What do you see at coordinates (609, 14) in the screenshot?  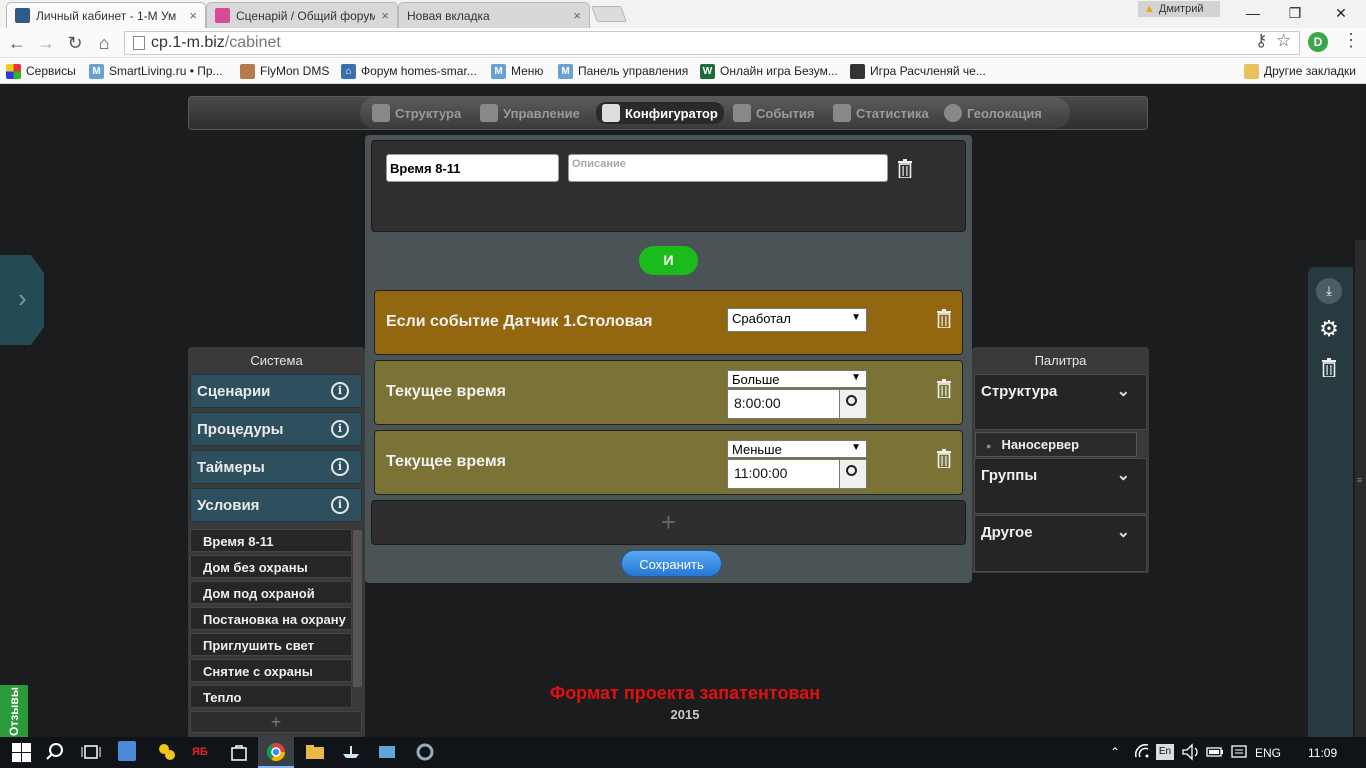 I see `new-tab-button` at bounding box center [609, 14].